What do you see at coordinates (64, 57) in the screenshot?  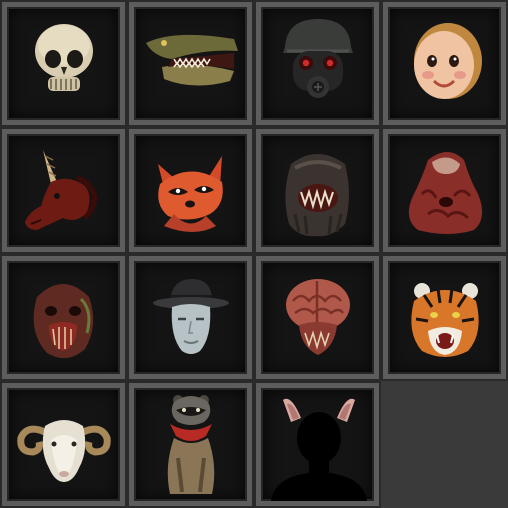 I see `skull-mask-icon` at bounding box center [64, 57].